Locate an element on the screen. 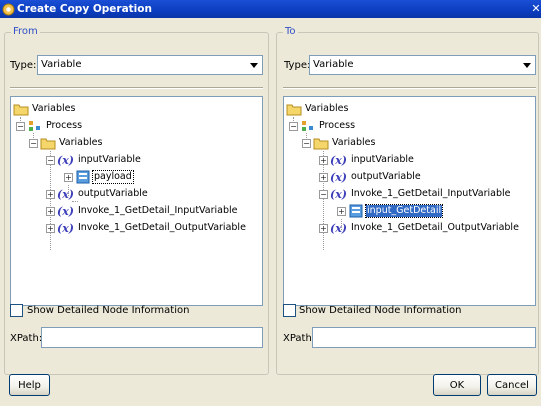 The height and width of the screenshot is (406, 541). from-xpath-input is located at coordinates (152, 337).